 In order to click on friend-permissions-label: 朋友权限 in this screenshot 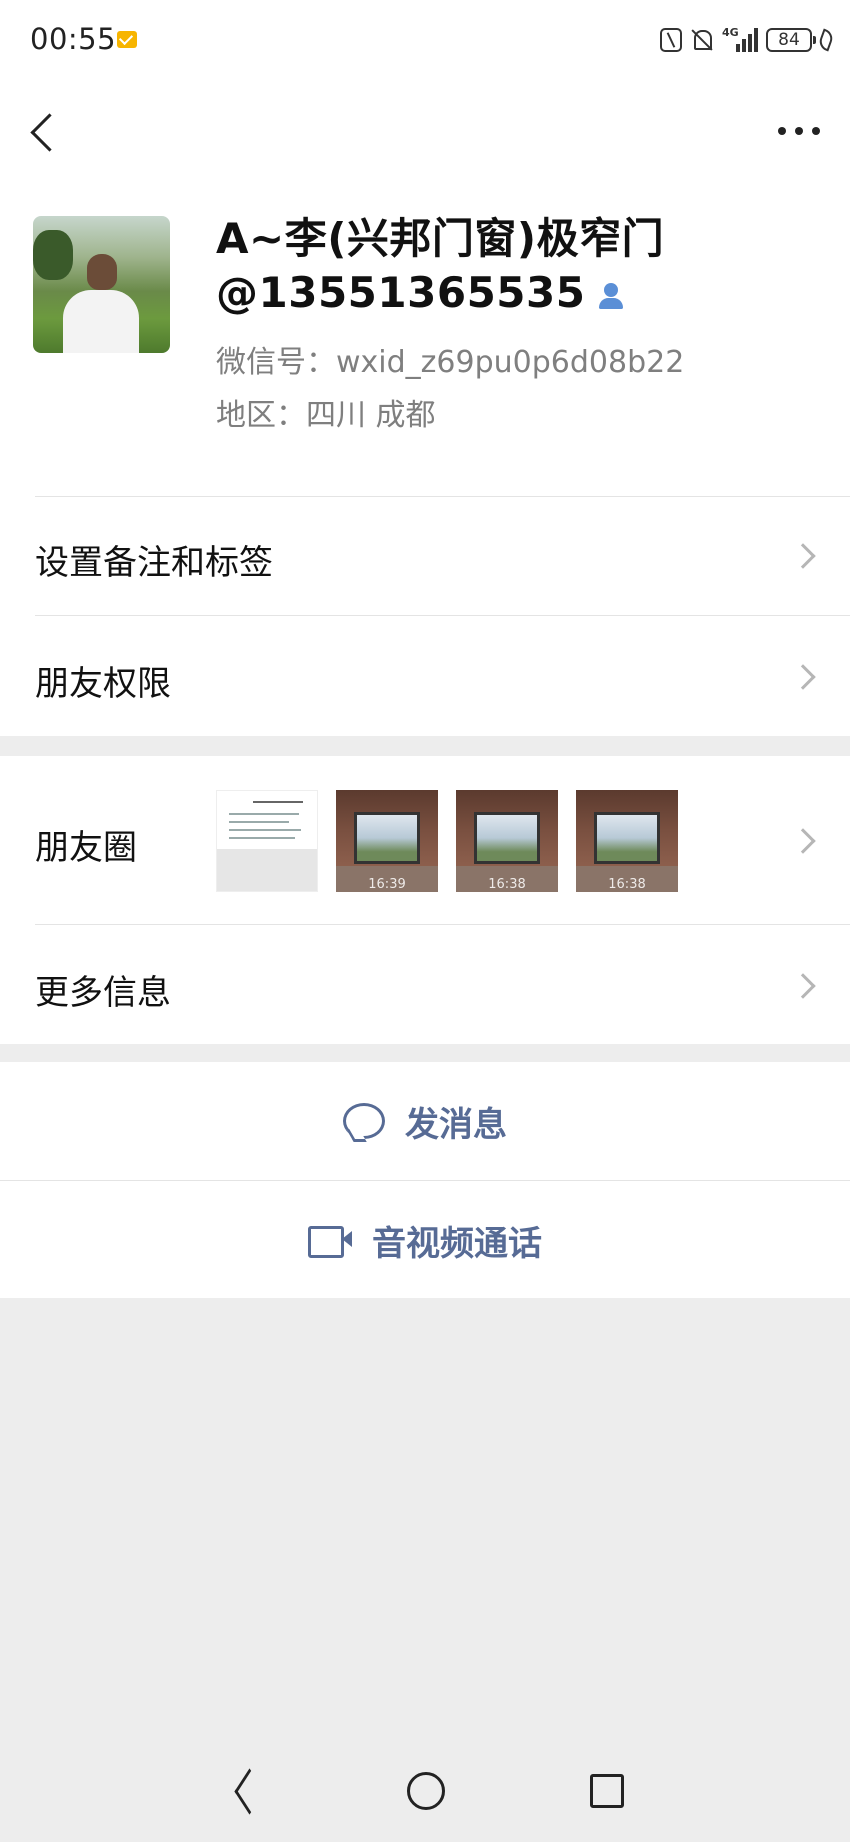, I will do `click(103, 684)`.